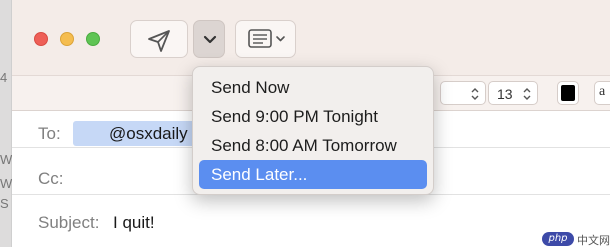 This screenshot has width=610, height=247. I want to click on text-color-well, so click(568, 93).